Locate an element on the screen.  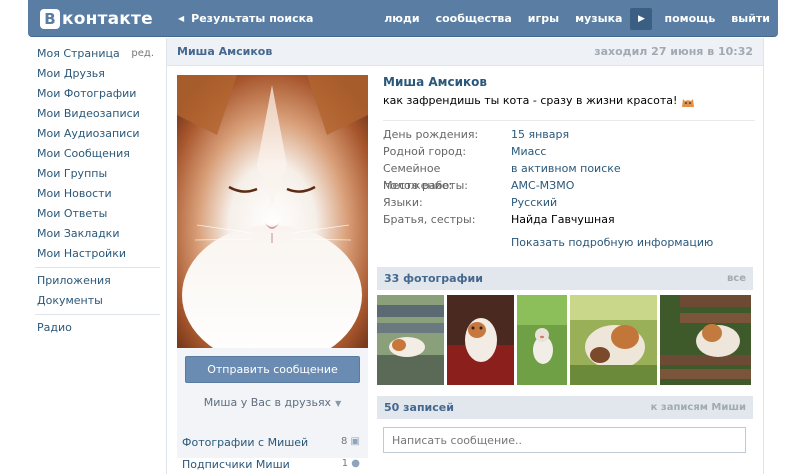
profile-header-name: Миша Амсиков is located at coordinates (225, 51).